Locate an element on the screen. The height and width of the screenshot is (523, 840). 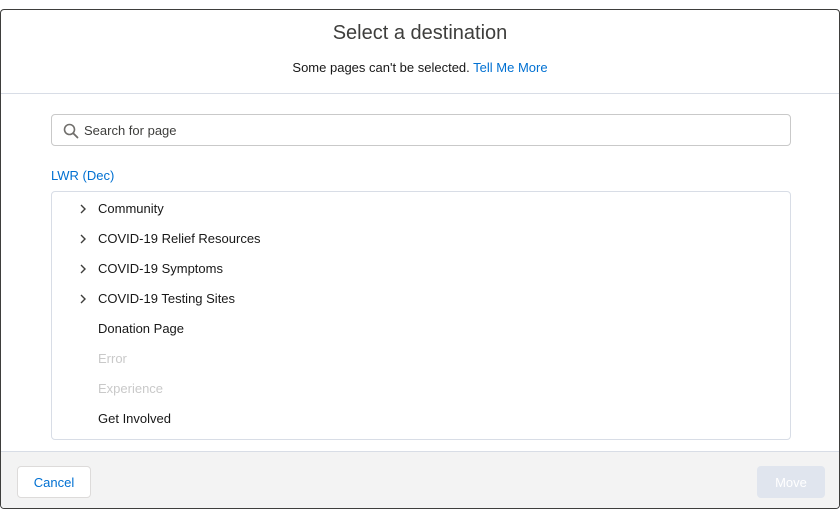
tree-item-label: COVID-19 Symptoms is located at coordinates (160, 268).